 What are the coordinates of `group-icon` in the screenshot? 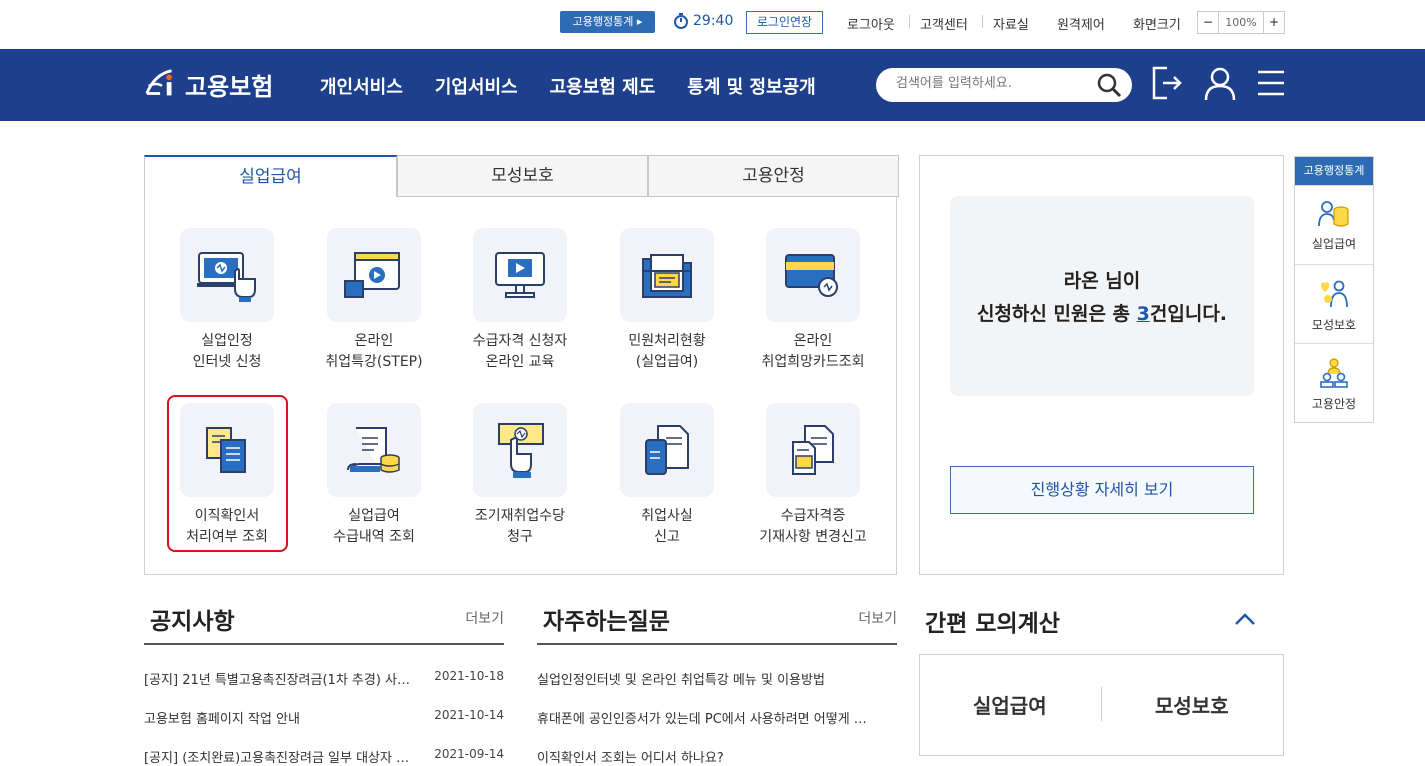 It's located at (1334, 373).